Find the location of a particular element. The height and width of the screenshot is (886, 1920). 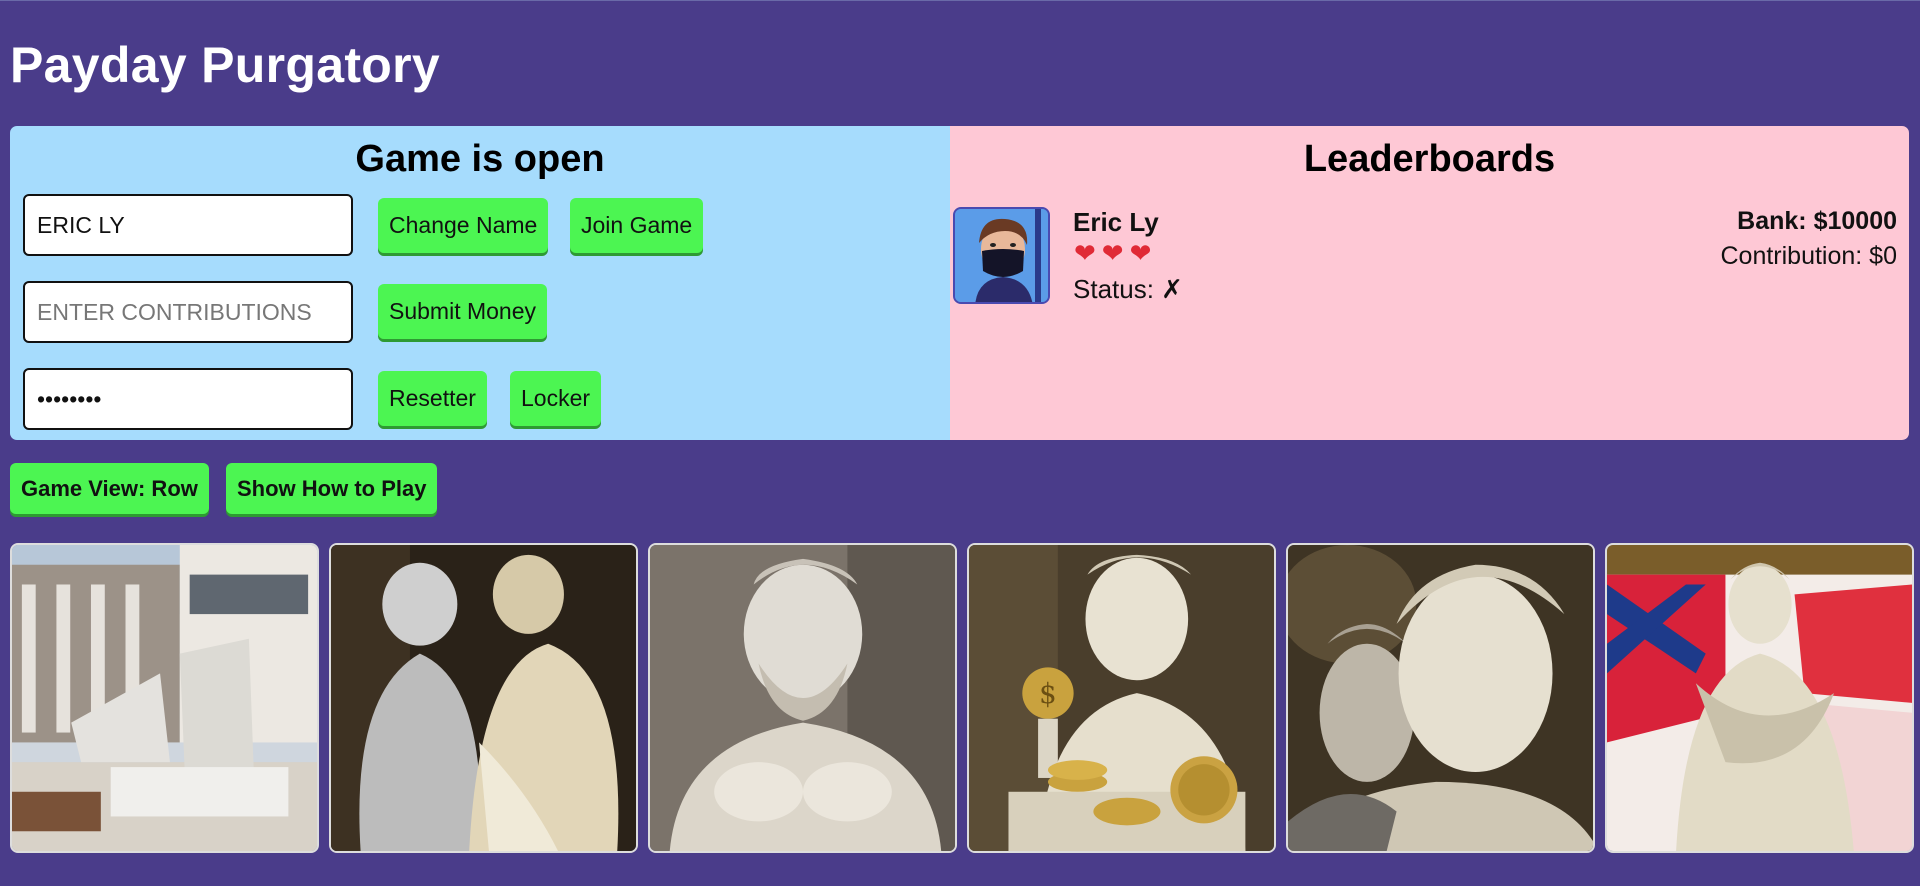

submit-money-button: Submit Money is located at coordinates (463, 311).